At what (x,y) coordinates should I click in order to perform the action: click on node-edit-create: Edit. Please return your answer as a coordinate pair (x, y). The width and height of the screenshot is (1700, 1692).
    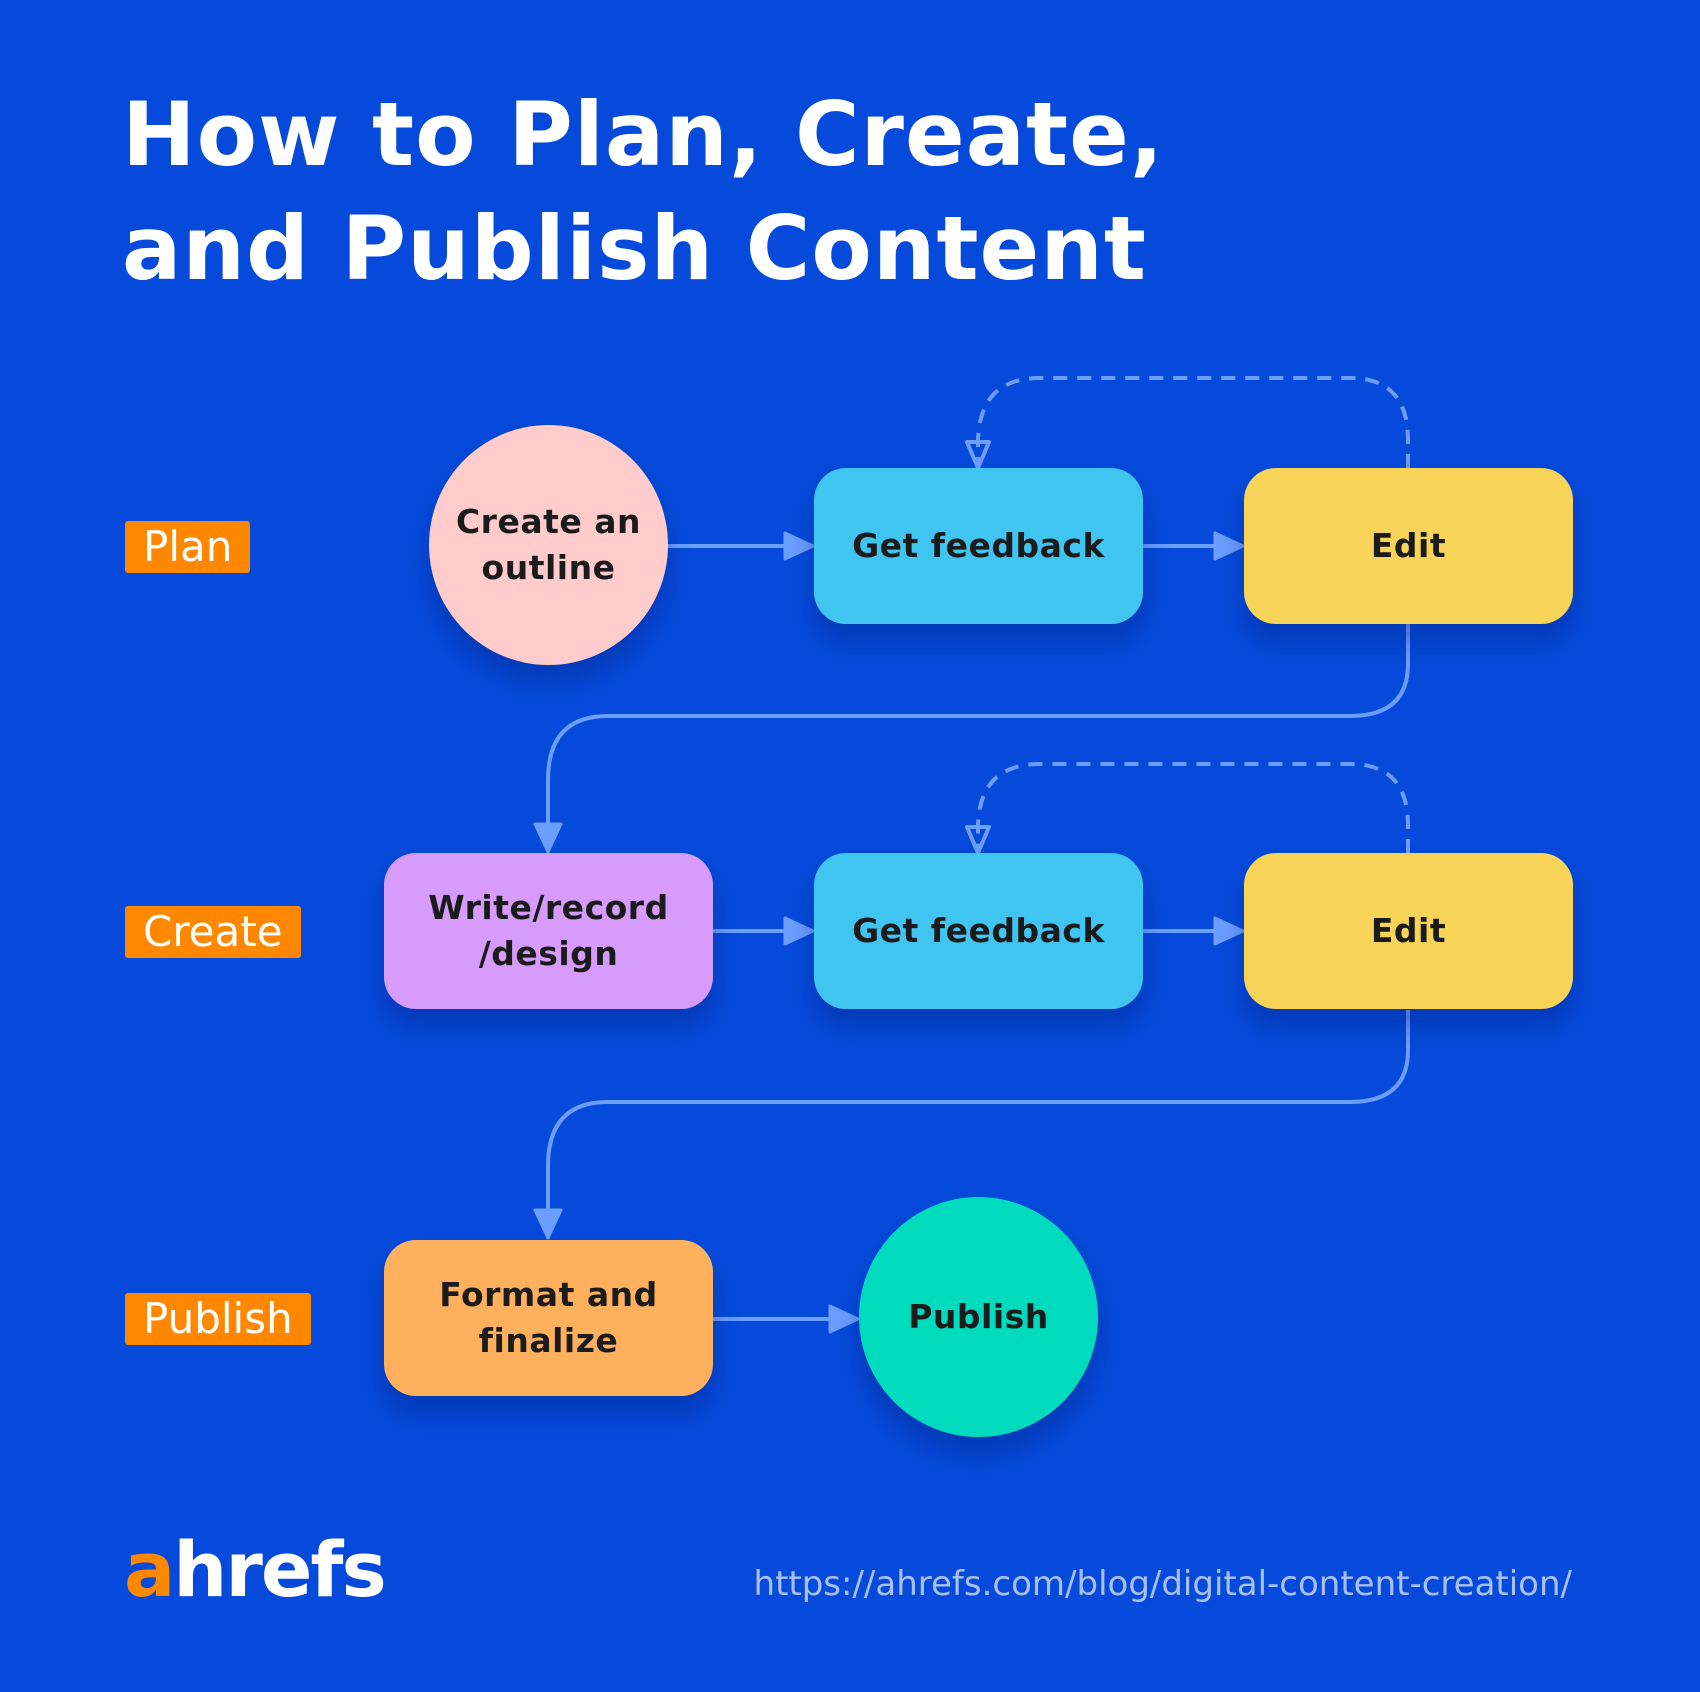
    Looking at the image, I should click on (1408, 931).